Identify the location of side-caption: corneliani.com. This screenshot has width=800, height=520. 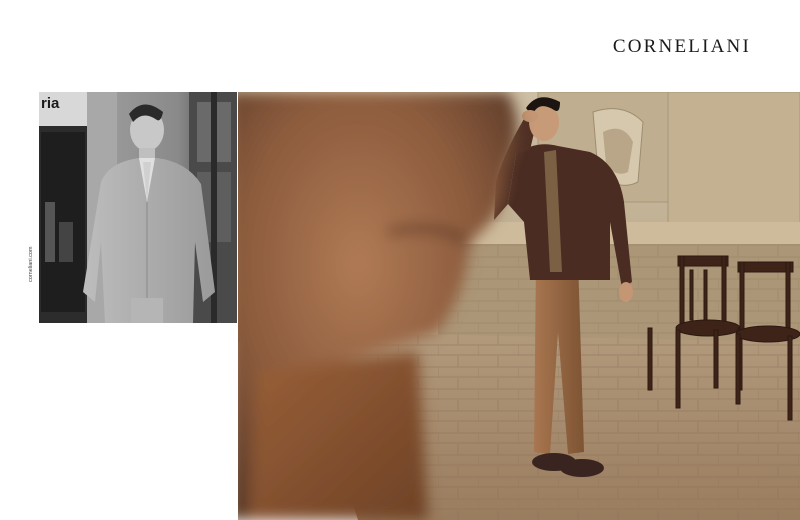
(31, 264).